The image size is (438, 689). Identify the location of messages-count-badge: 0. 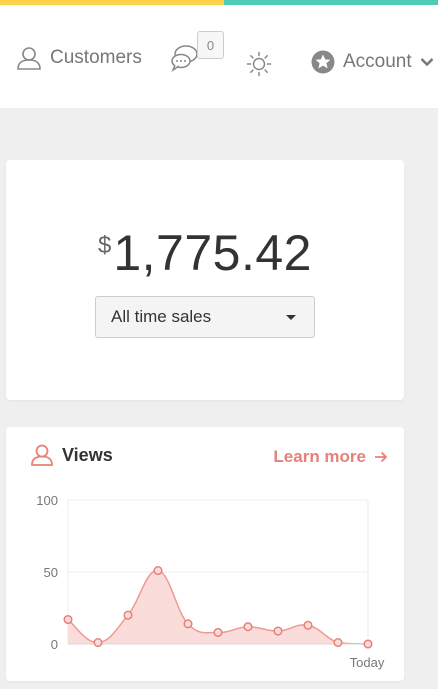
(210, 45).